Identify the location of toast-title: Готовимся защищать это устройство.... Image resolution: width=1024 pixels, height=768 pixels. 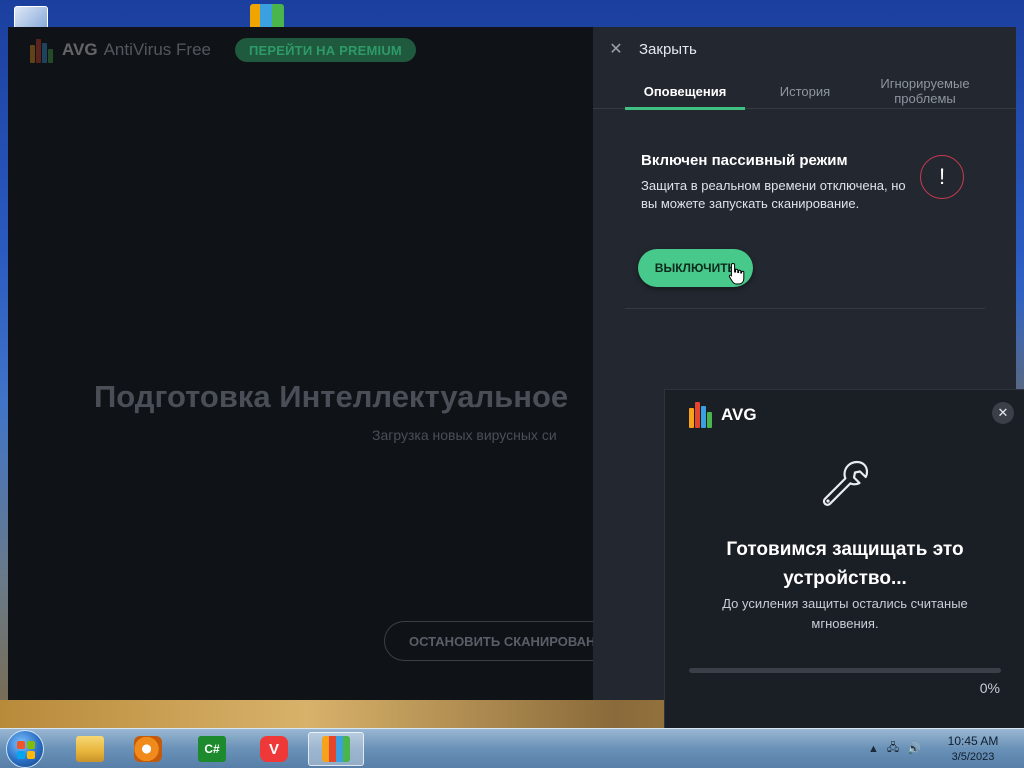
(845, 564).